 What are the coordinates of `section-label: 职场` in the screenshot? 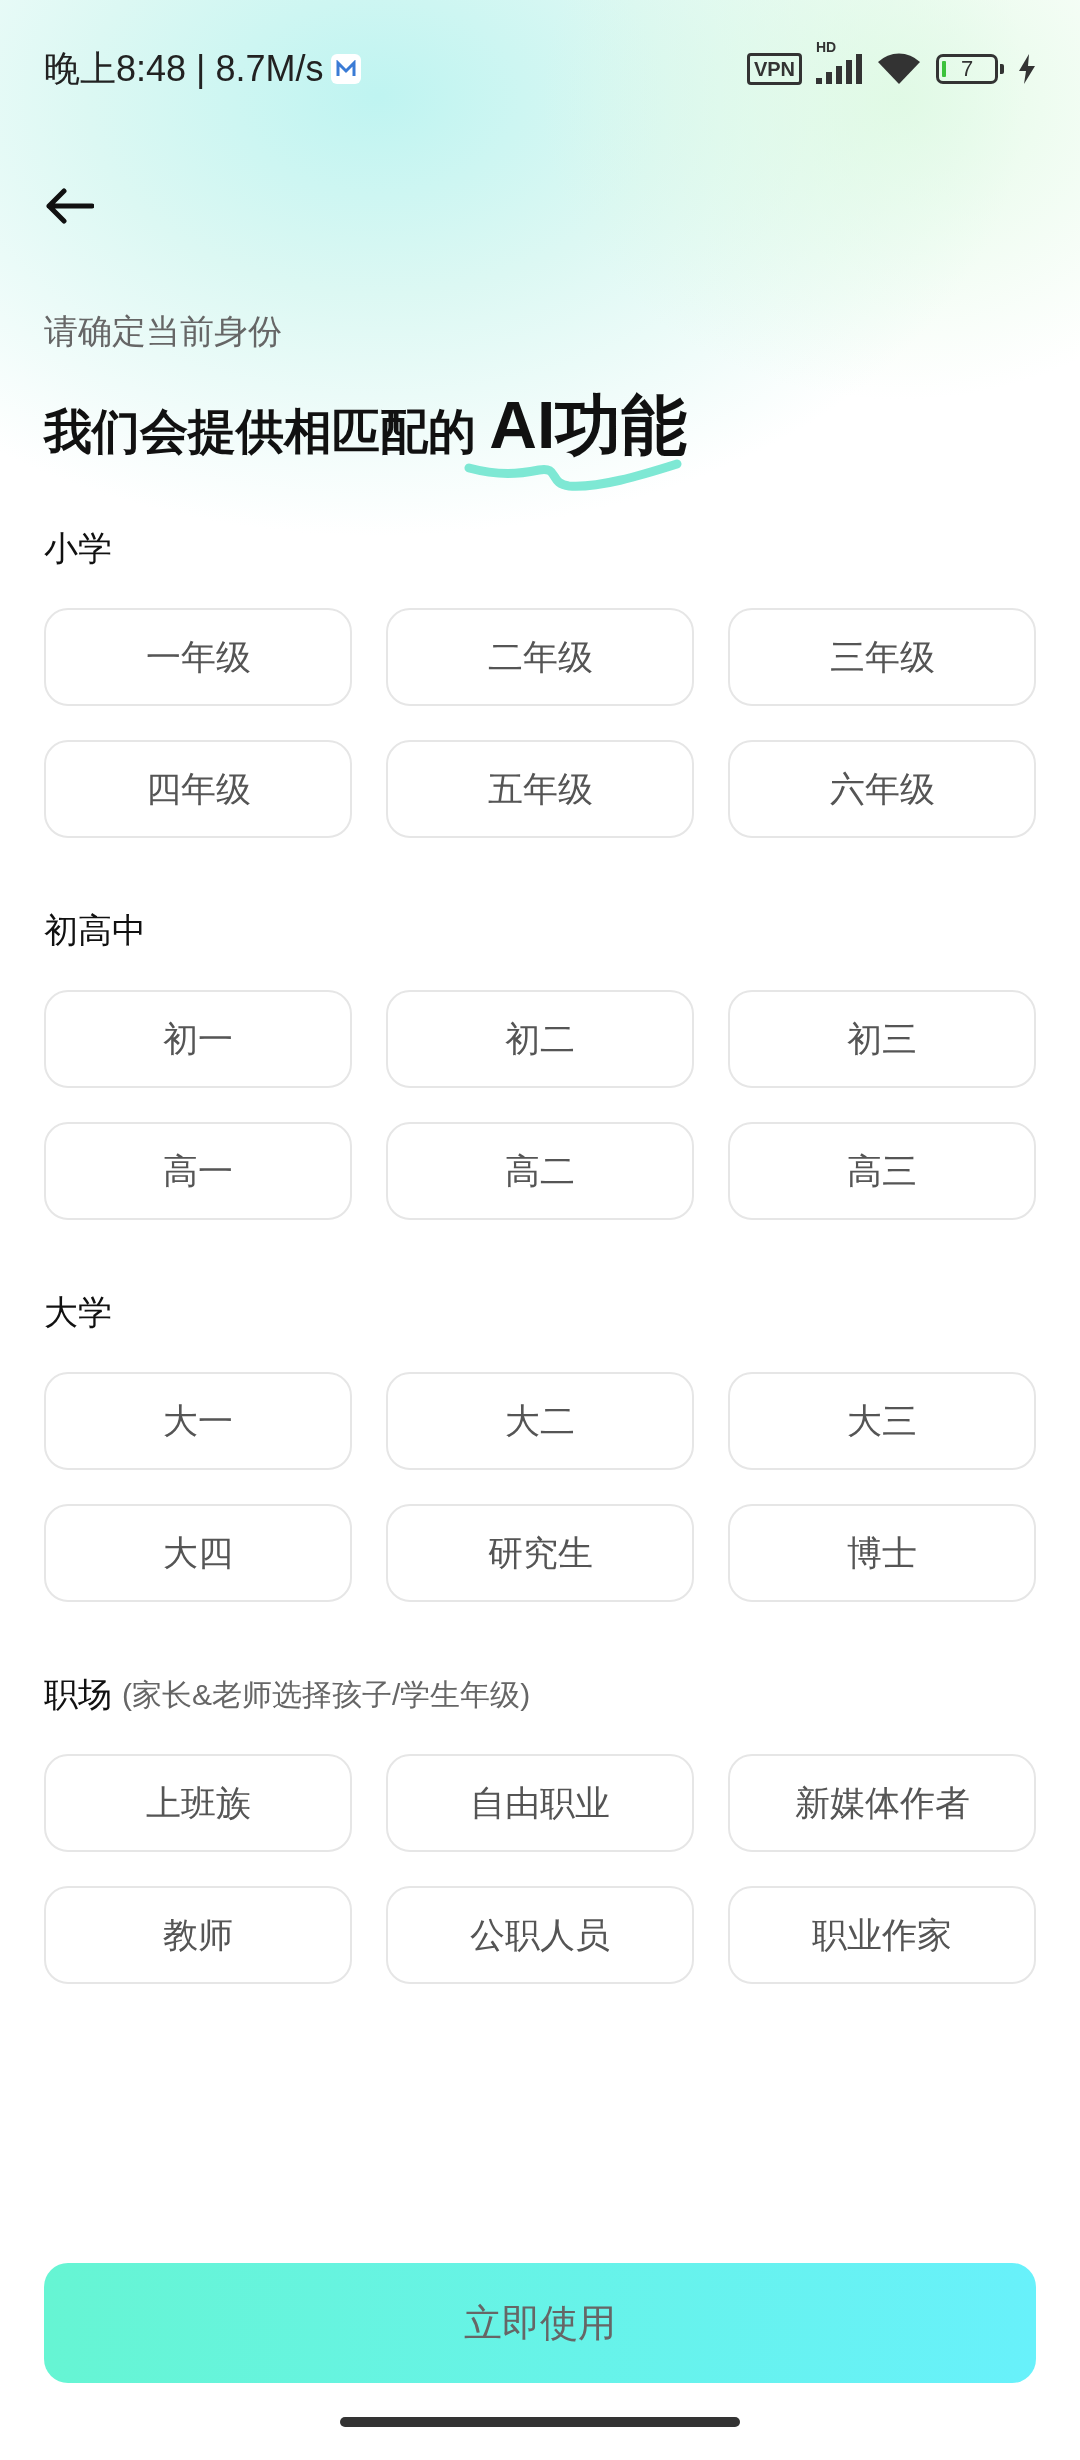 It's located at (78, 1694).